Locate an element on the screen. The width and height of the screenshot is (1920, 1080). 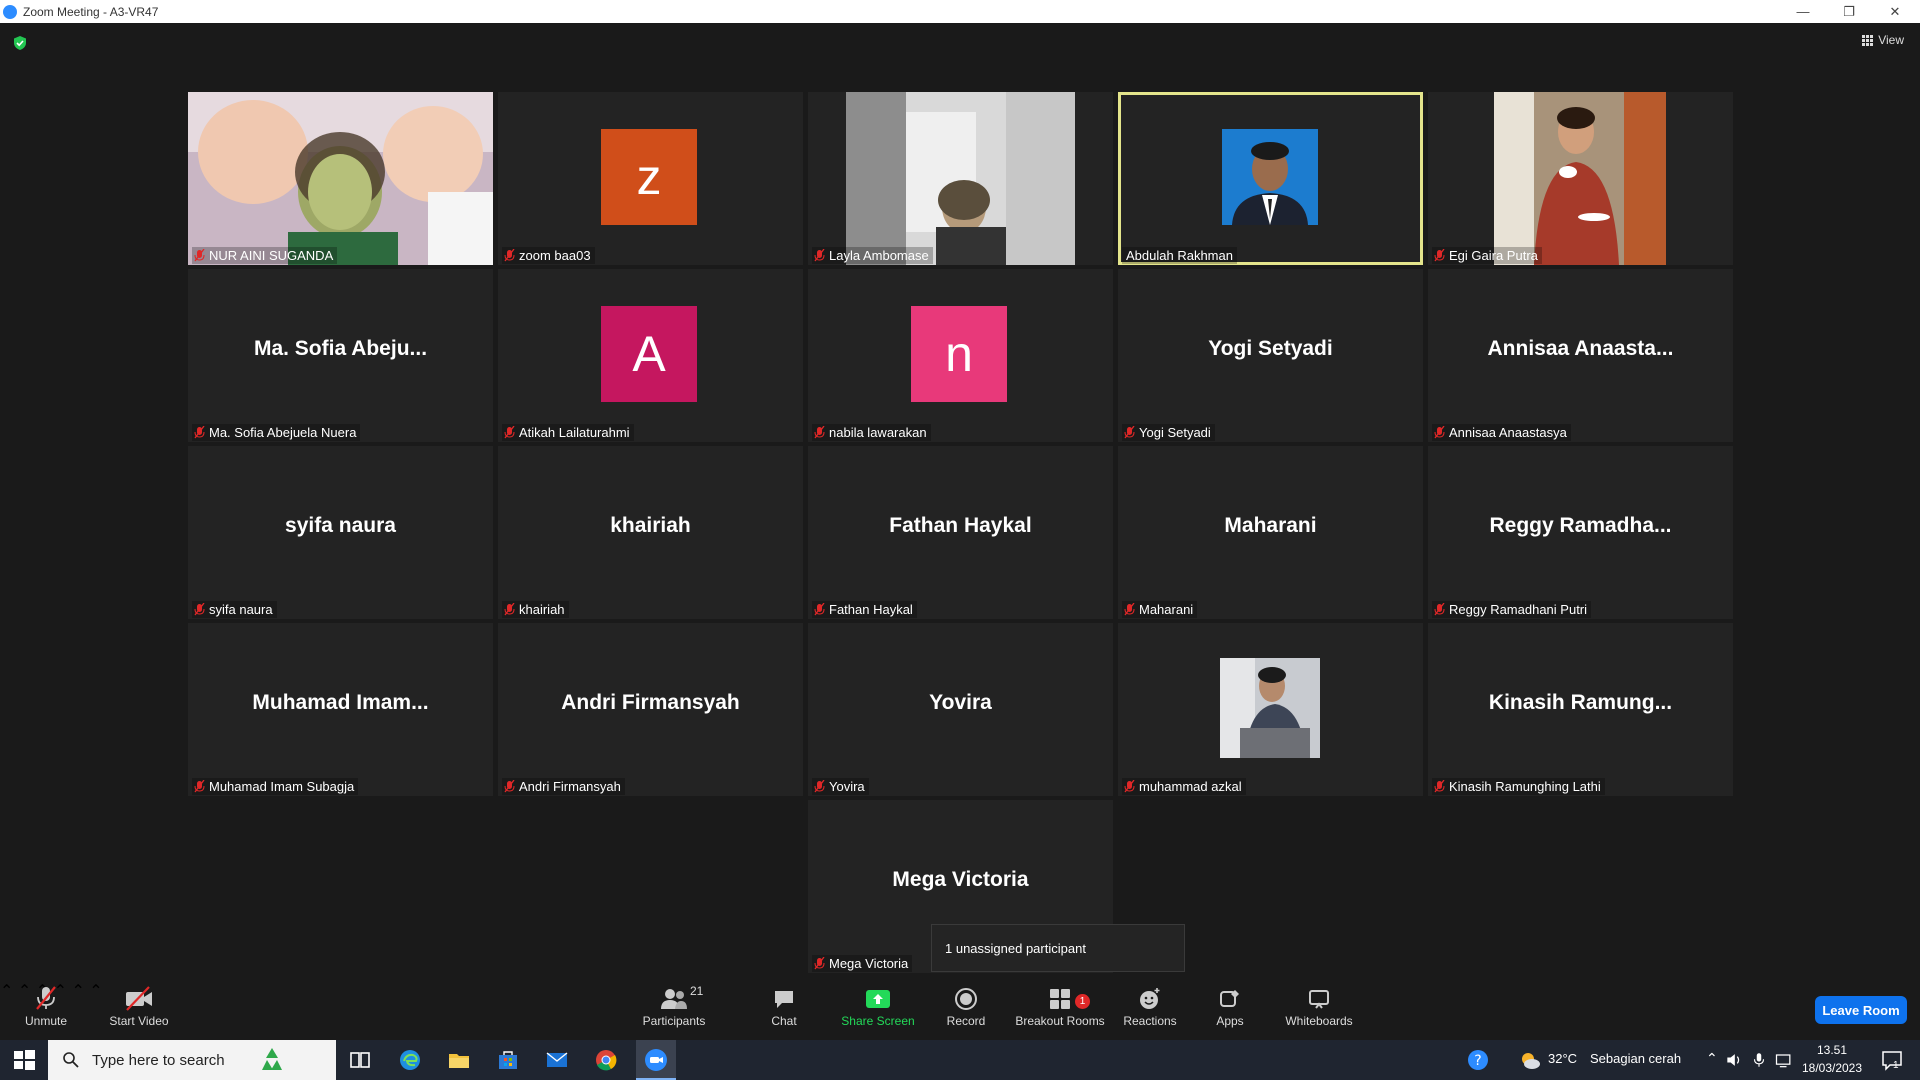
reactions-label: Reactions is located at coordinates (1150, 1021).